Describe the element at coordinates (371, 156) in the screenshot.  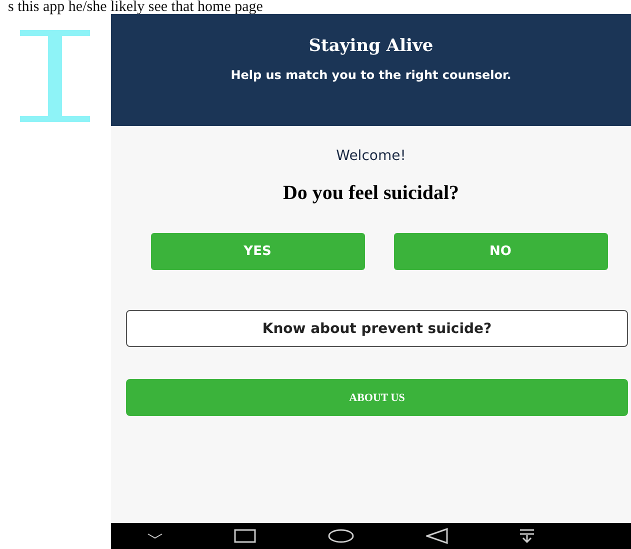
I see `welcome-text: Welcome!` at that location.